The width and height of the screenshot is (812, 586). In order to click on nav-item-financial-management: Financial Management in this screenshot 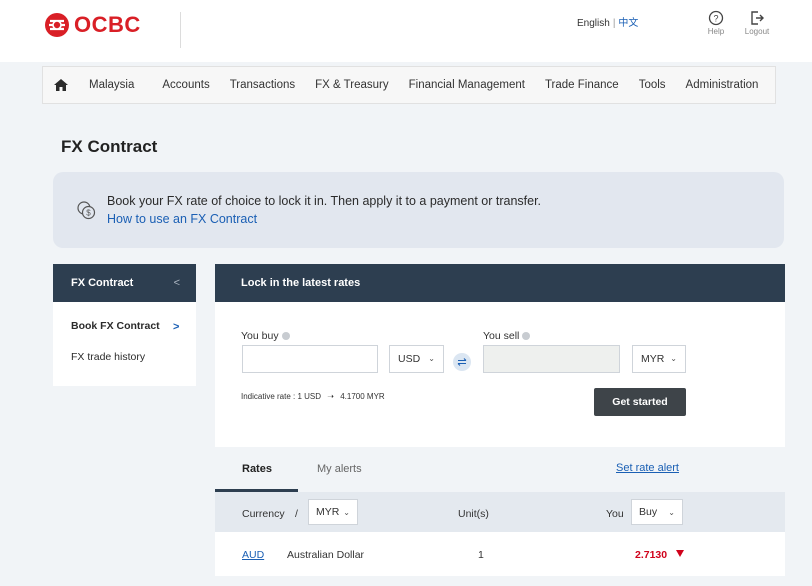, I will do `click(467, 85)`.